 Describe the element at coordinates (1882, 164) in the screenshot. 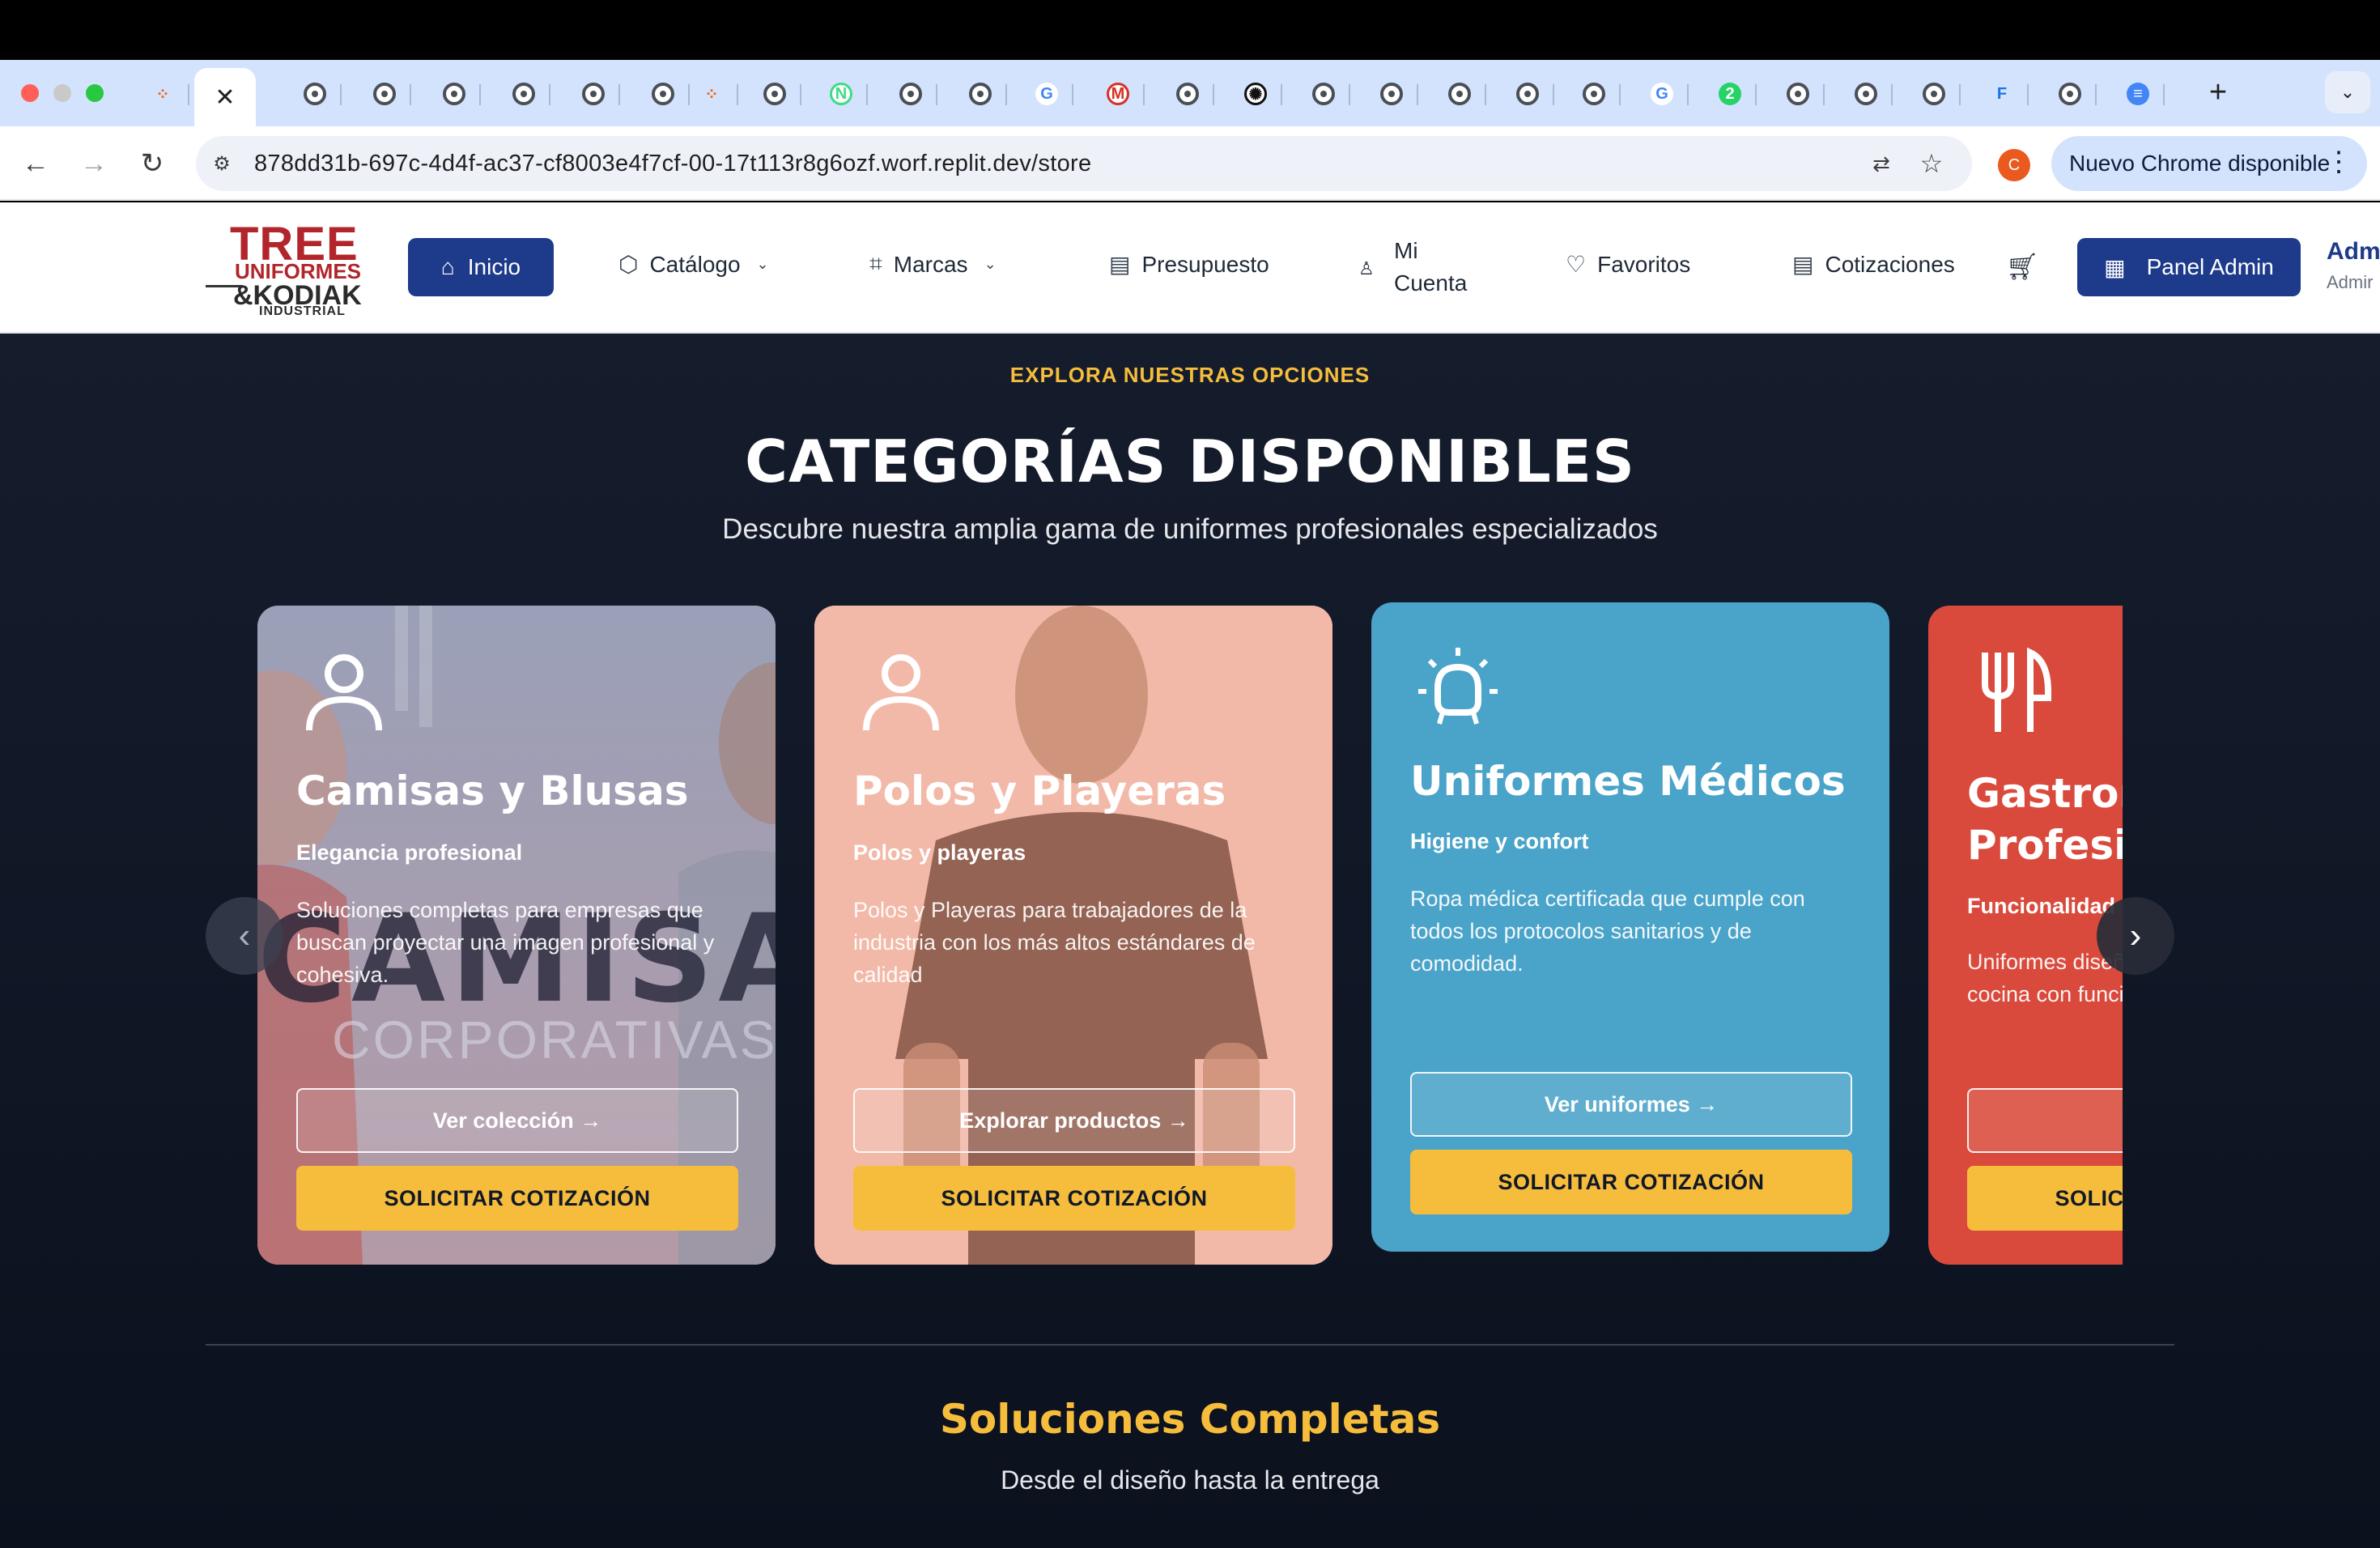

I see `translate-icon: ⇄` at that location.